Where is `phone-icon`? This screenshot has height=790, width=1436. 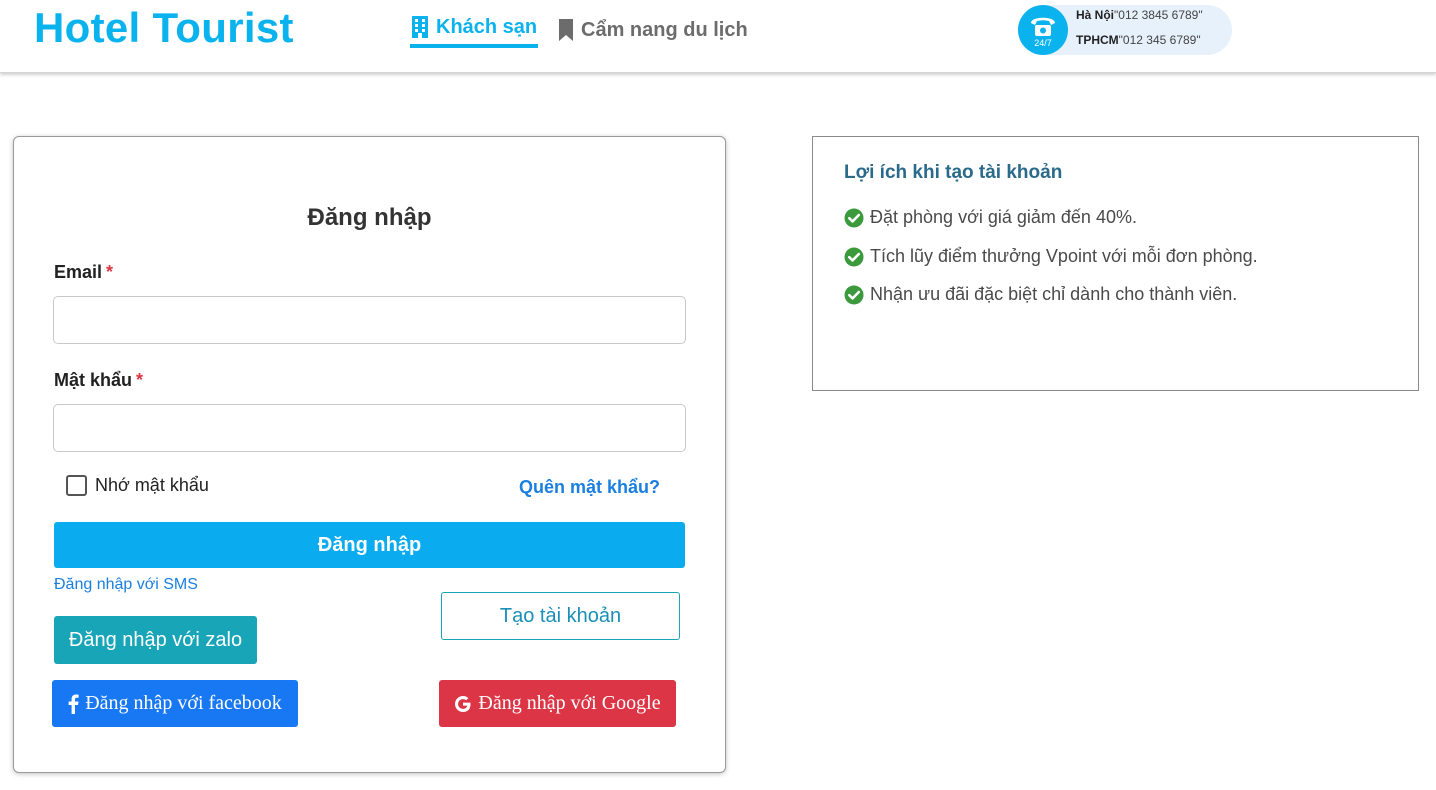
phone-icon is located at coordinates (1043, 26).